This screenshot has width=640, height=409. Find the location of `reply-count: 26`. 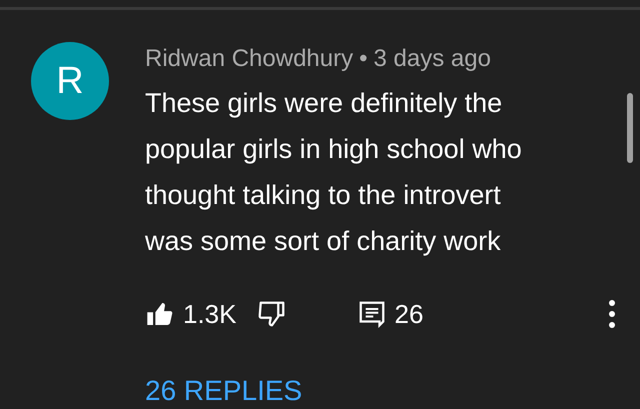

reply-count: 26 is located at coordinates (409, 314).